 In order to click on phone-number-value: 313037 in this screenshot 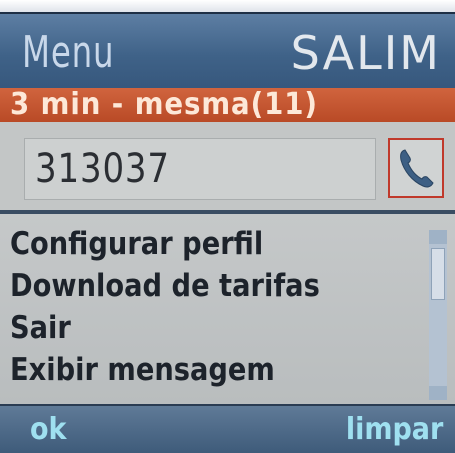, I will do `click(102, 169)`.